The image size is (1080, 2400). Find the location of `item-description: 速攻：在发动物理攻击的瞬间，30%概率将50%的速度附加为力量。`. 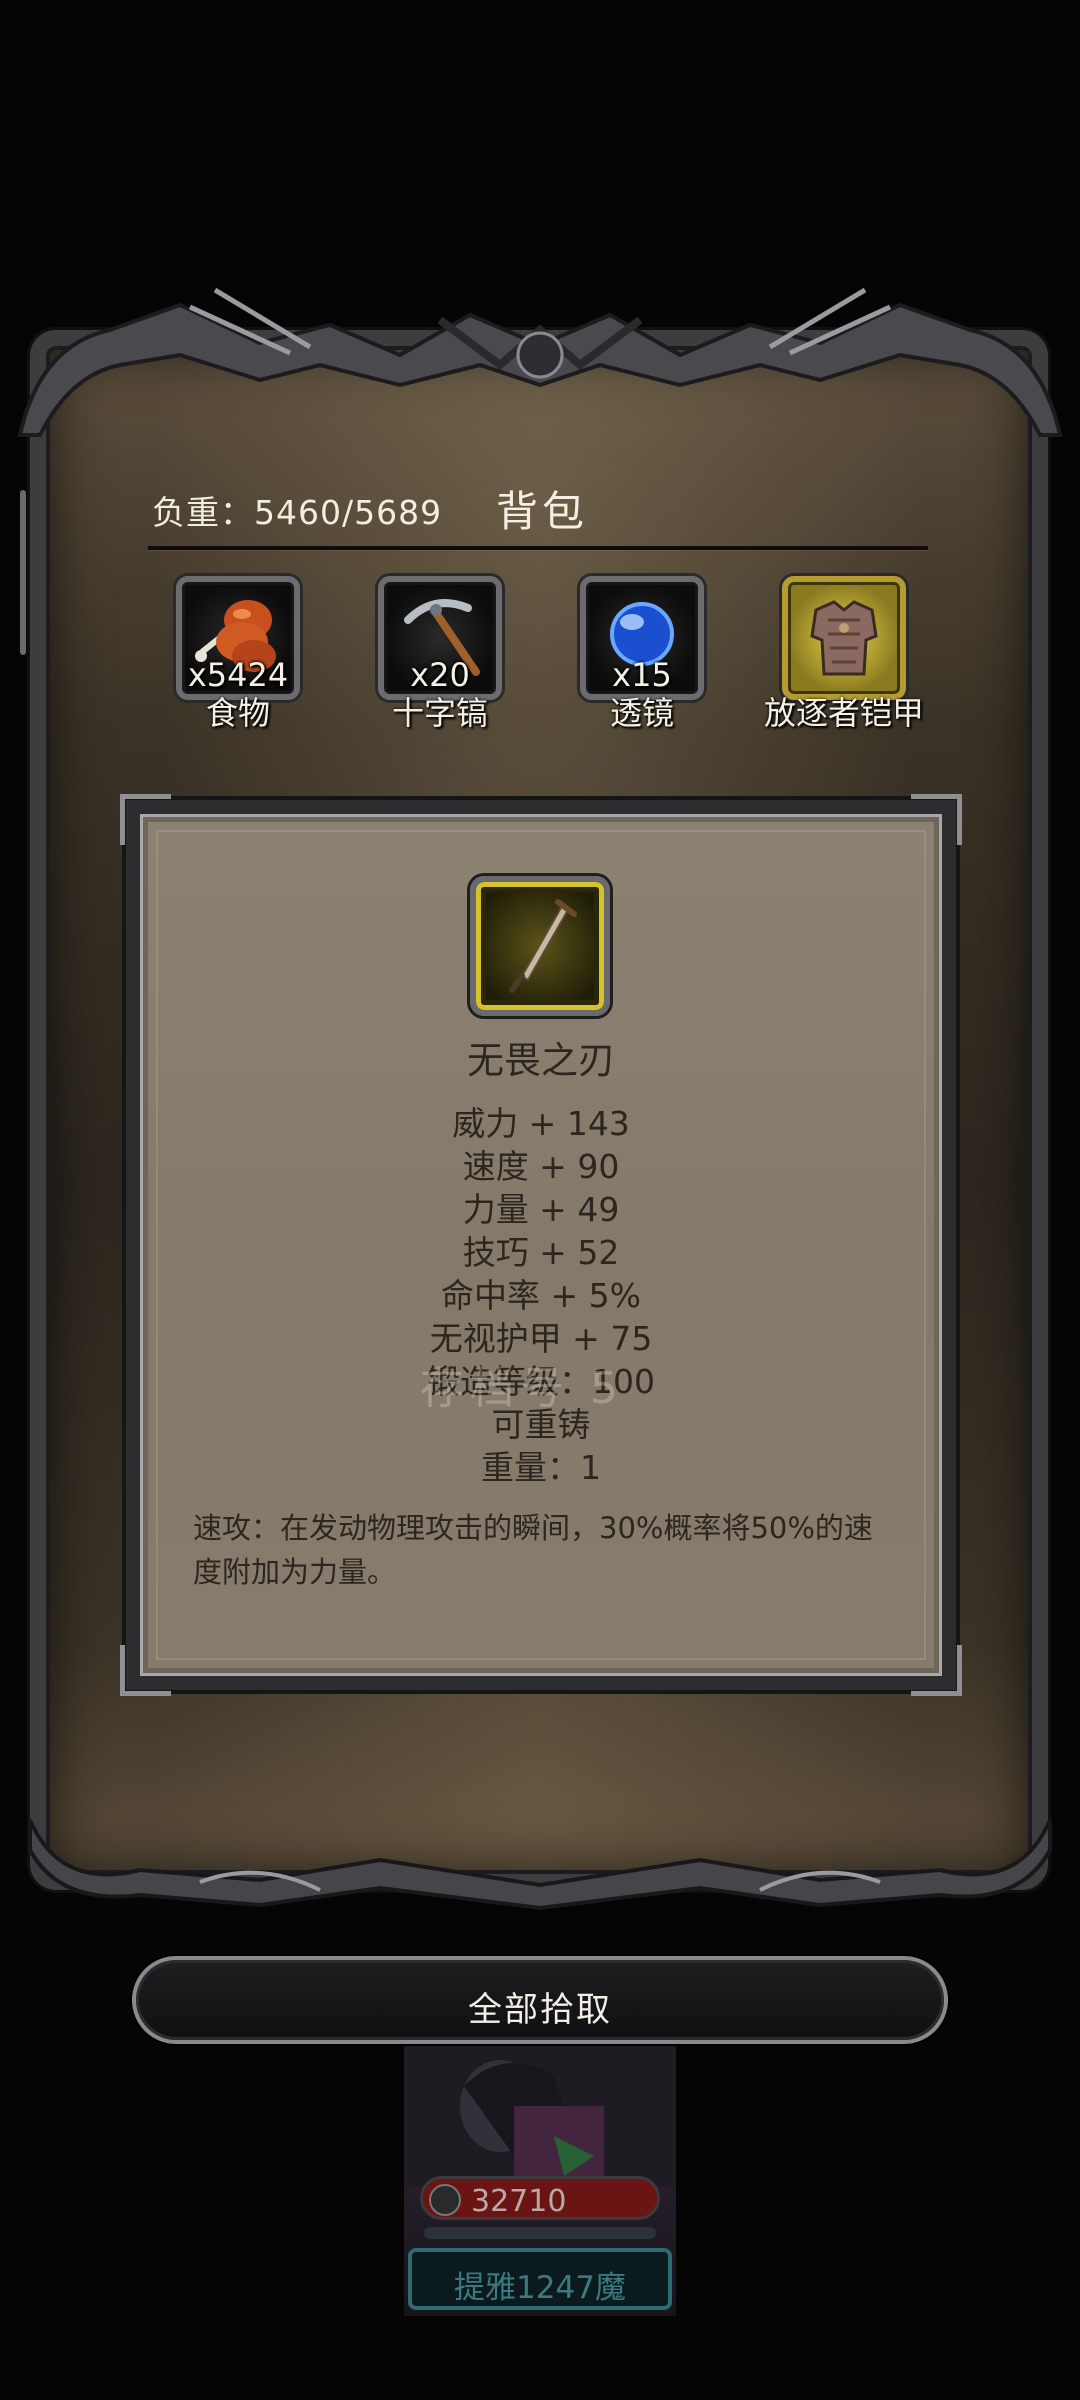

item-description: 速攻：在发动物理攻击的瞬间，30%概率将50%的速度附加为力量。 is located at coordinates (533, 1550).